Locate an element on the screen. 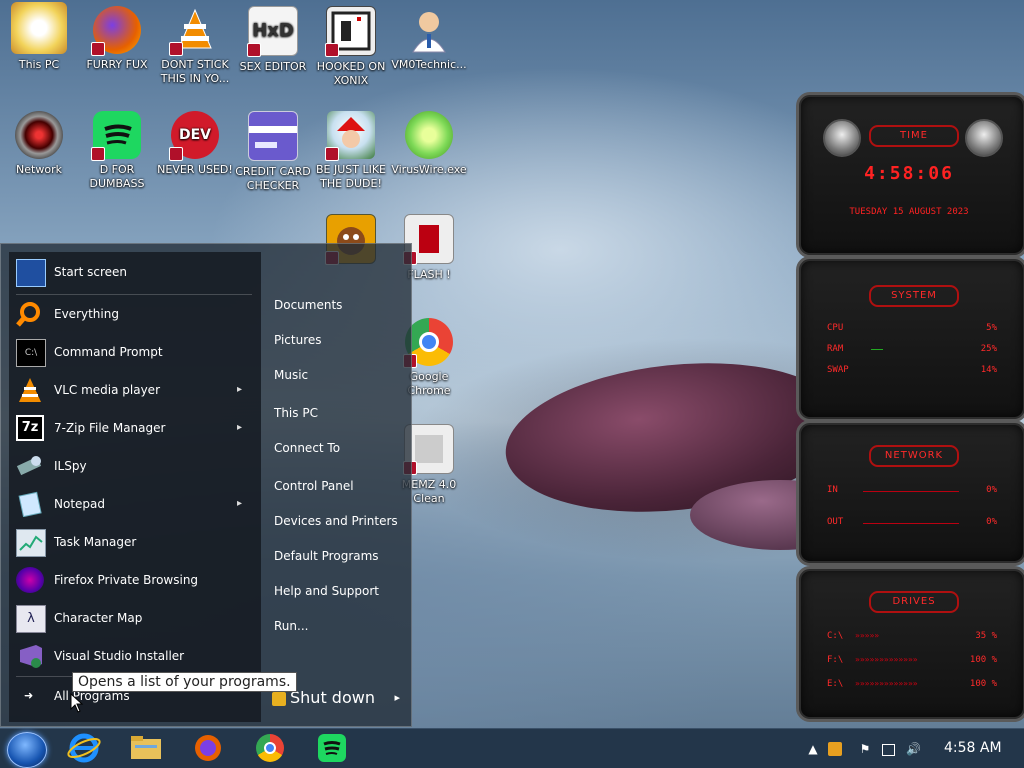  taskbar-internet-explorer is located at coordinates (84, 748).